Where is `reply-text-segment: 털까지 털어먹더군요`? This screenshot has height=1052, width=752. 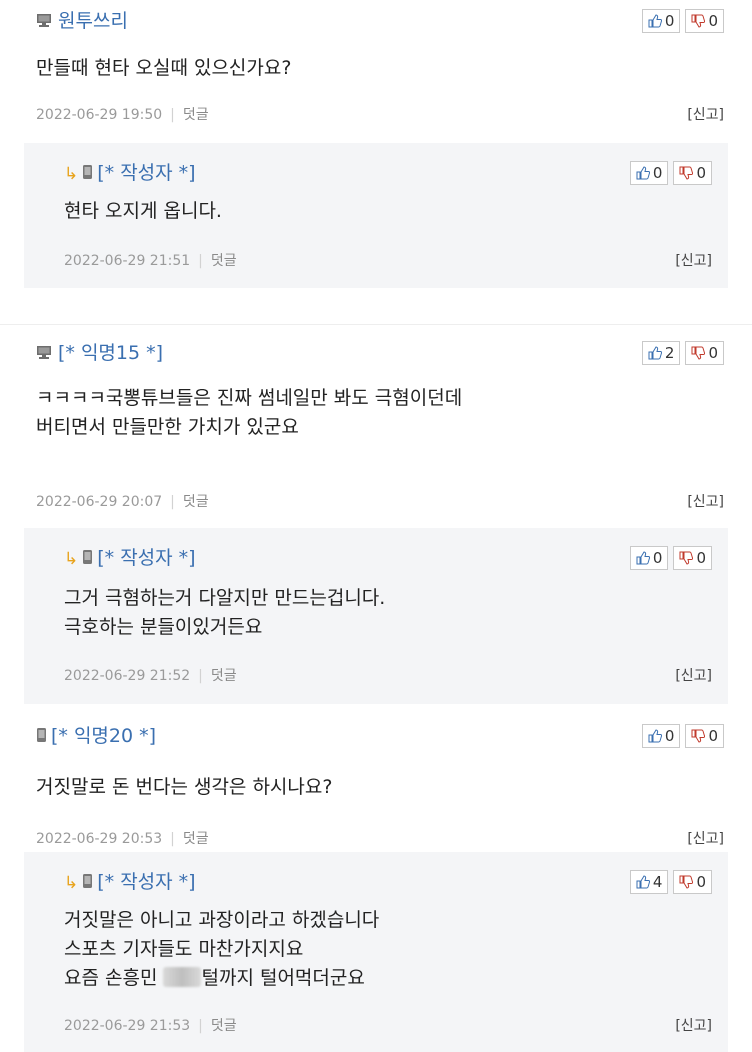
reply-text-segment: 털까지 털어먹더군요 is located at coordinates (283, 978).